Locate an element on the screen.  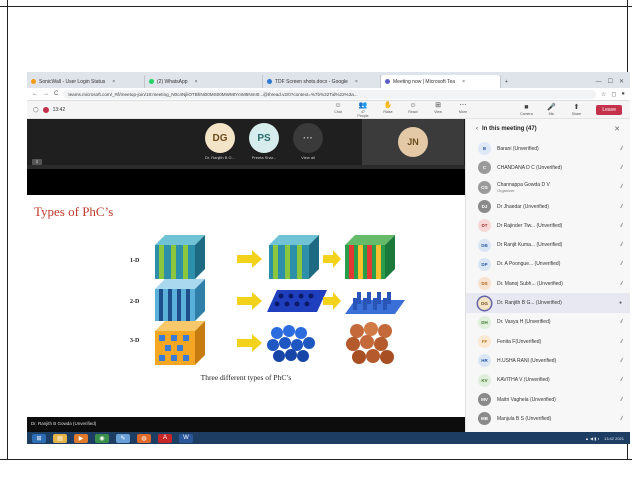
participant-row: B Barani (Unverified) ⁄̸ is located at coordinates (548, 148).